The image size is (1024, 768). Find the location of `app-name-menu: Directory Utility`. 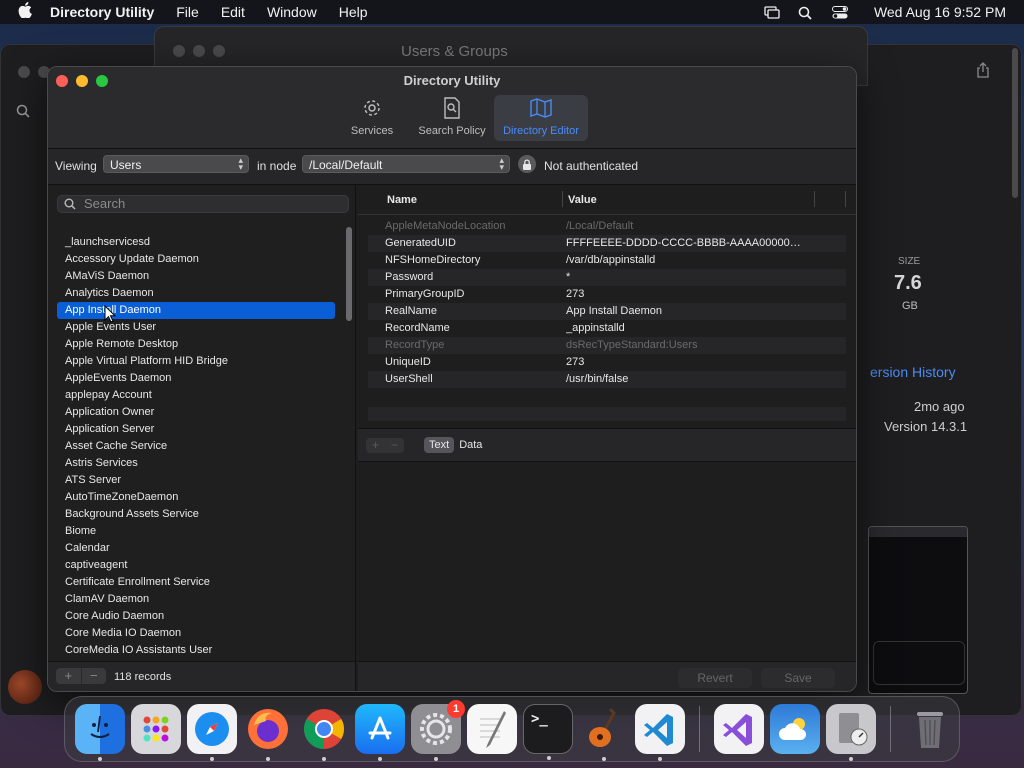

app-name-menu: Directory Utility is located at coordinates (102, 12).